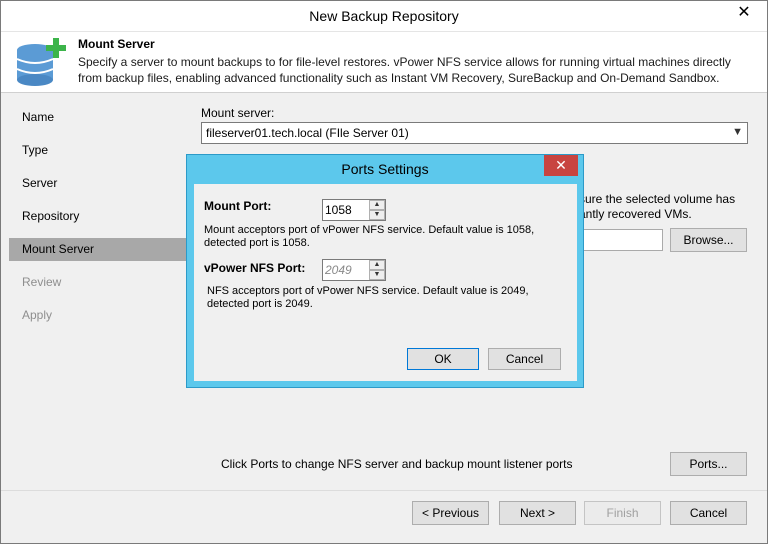 Image resolution: width=768 pixels, height=544 pixels. Describe the element at coordinates (450, 513) in the screenshot. I see `previous-button: < Previous` at that location.